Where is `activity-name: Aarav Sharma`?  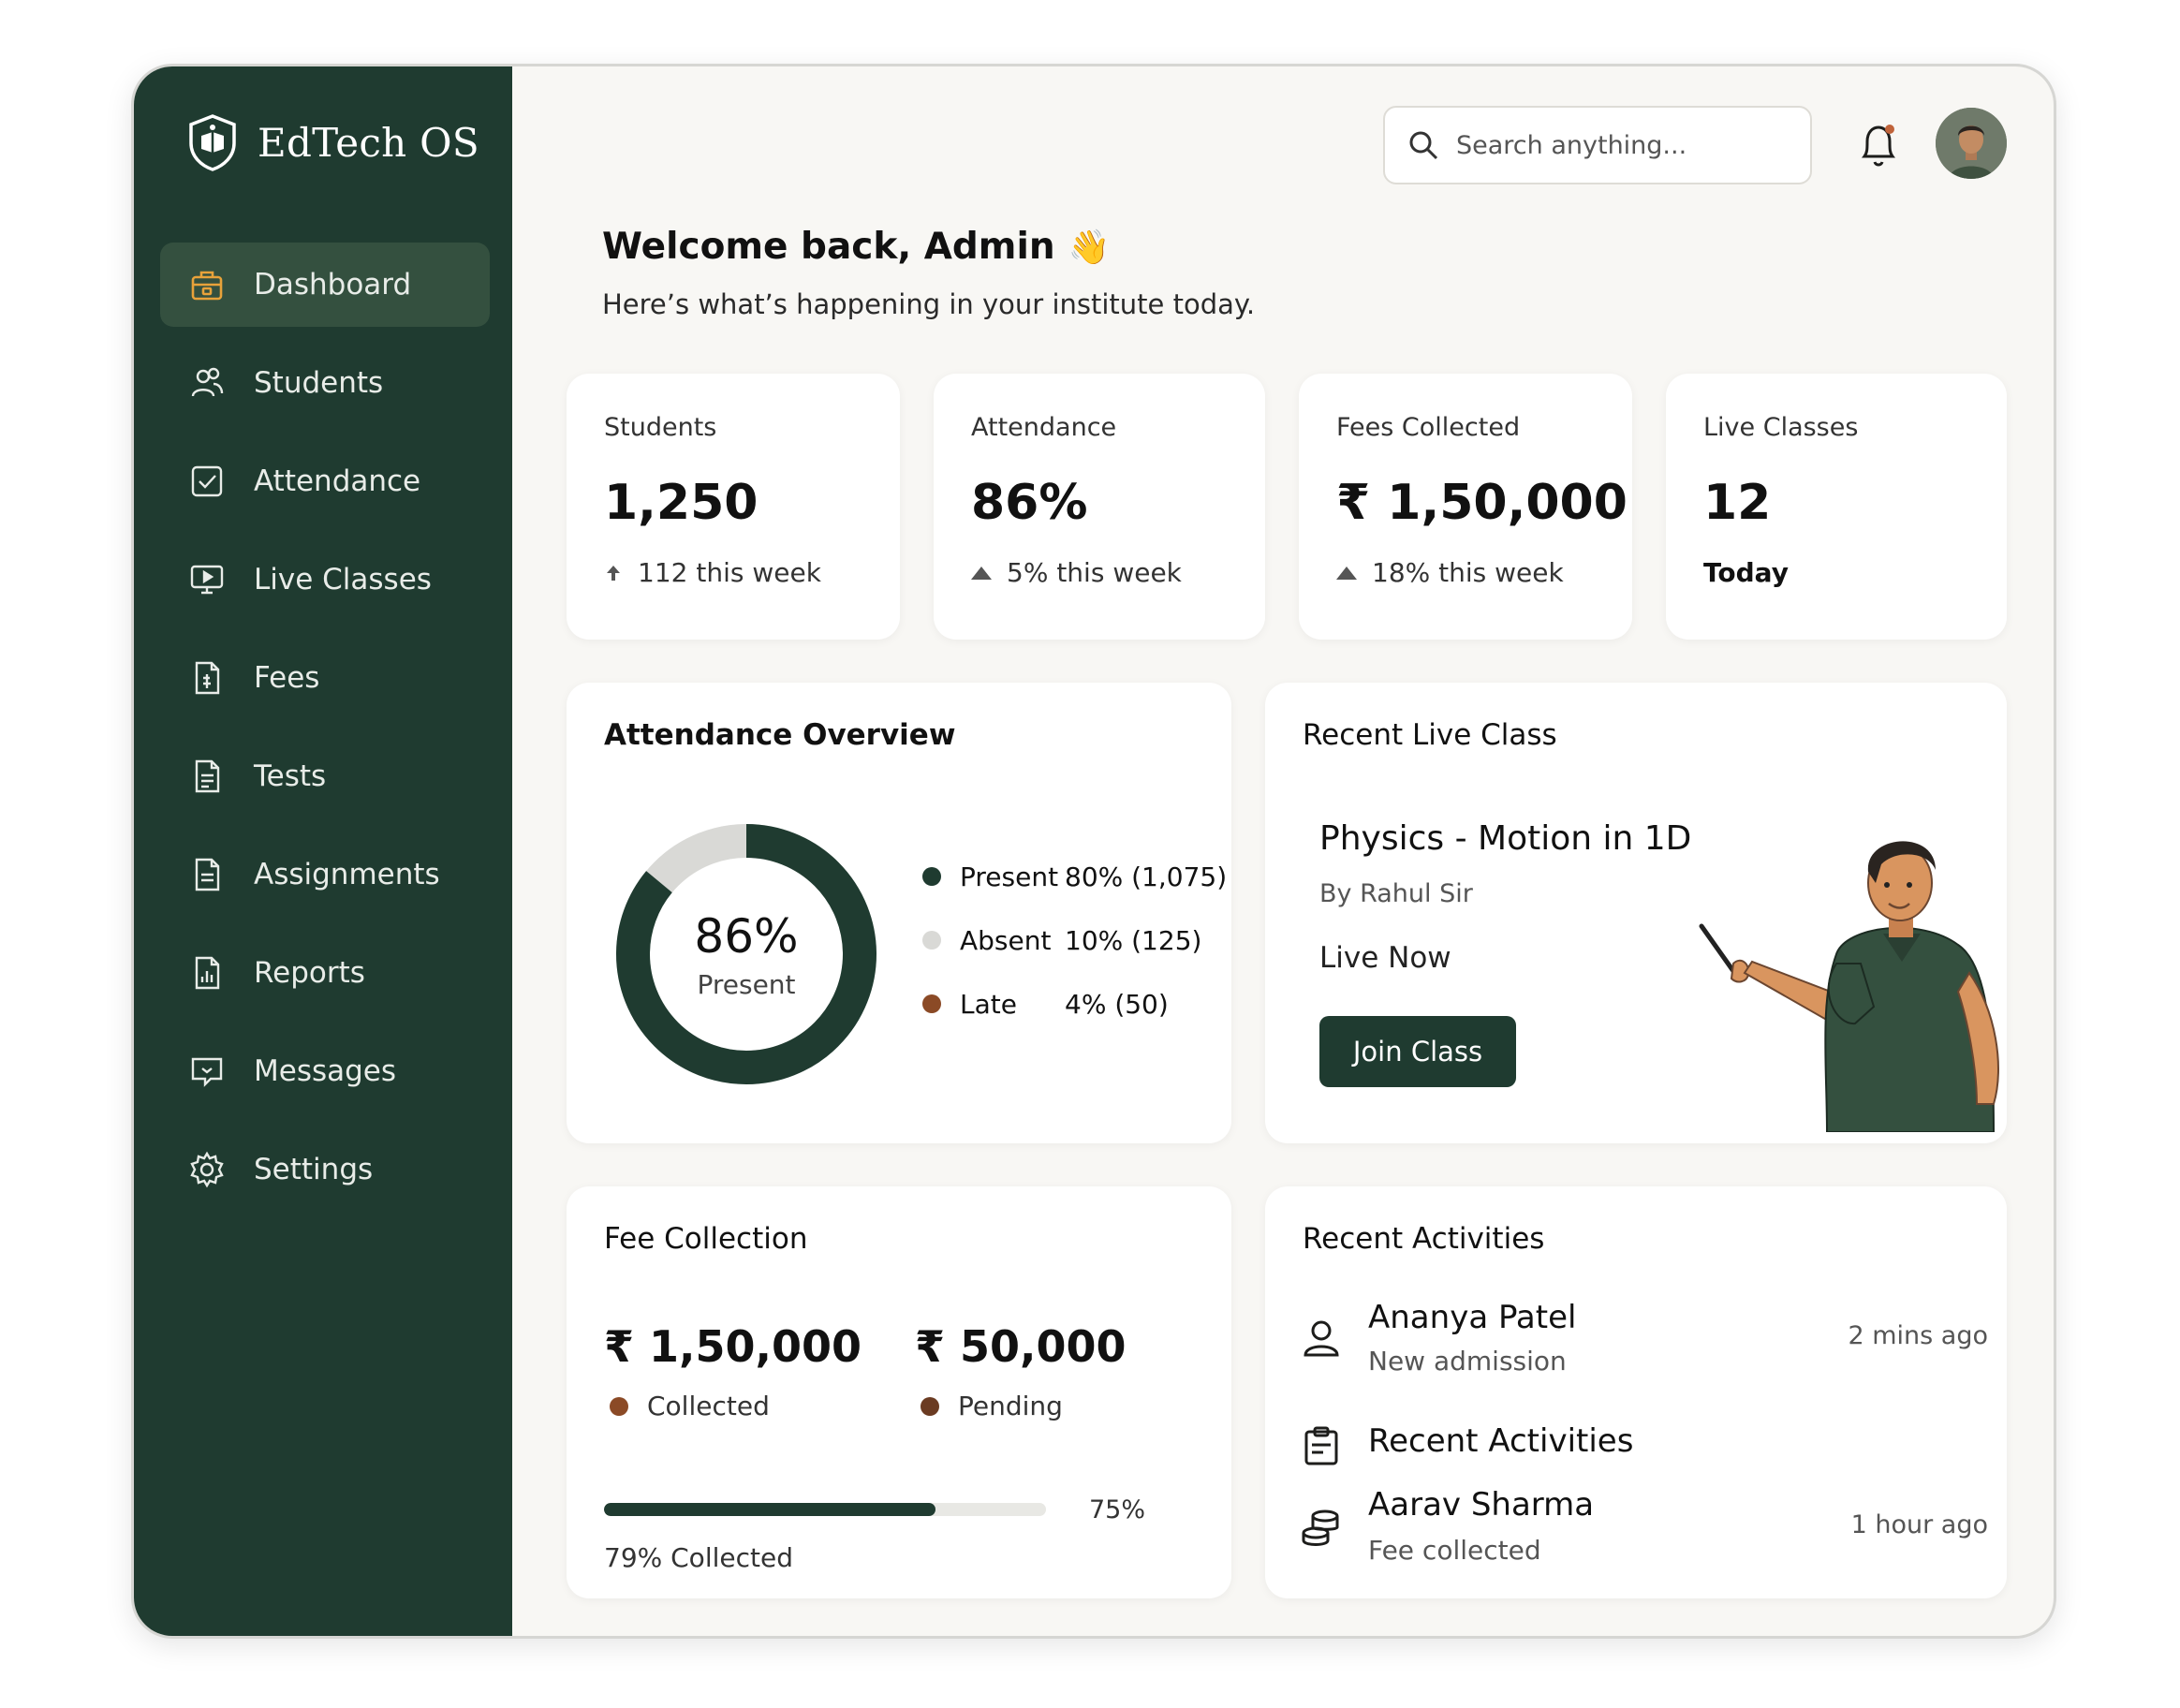 activity-name: Aarav Sharma is located at coordinates (1481, 1505).